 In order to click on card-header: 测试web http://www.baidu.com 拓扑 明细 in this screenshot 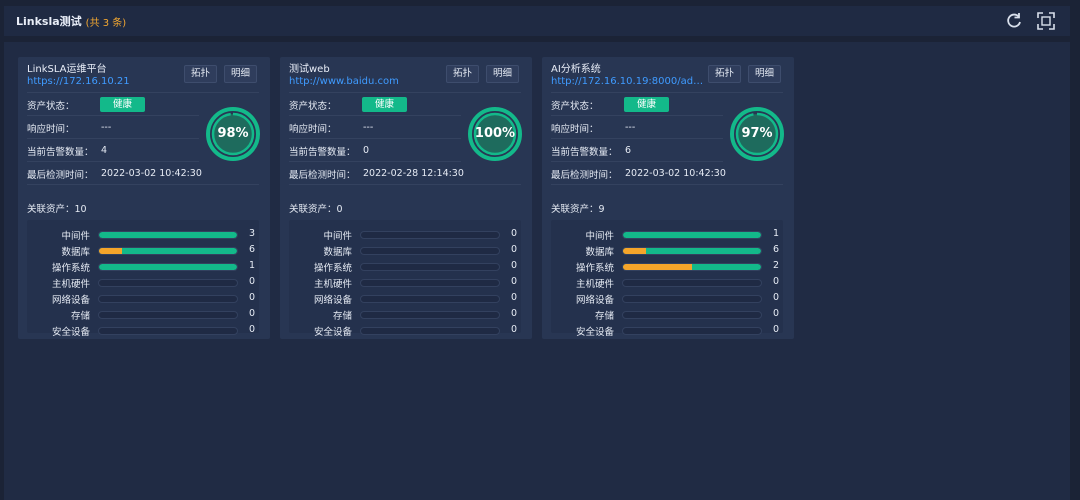, I will do `click(405, 78)`.